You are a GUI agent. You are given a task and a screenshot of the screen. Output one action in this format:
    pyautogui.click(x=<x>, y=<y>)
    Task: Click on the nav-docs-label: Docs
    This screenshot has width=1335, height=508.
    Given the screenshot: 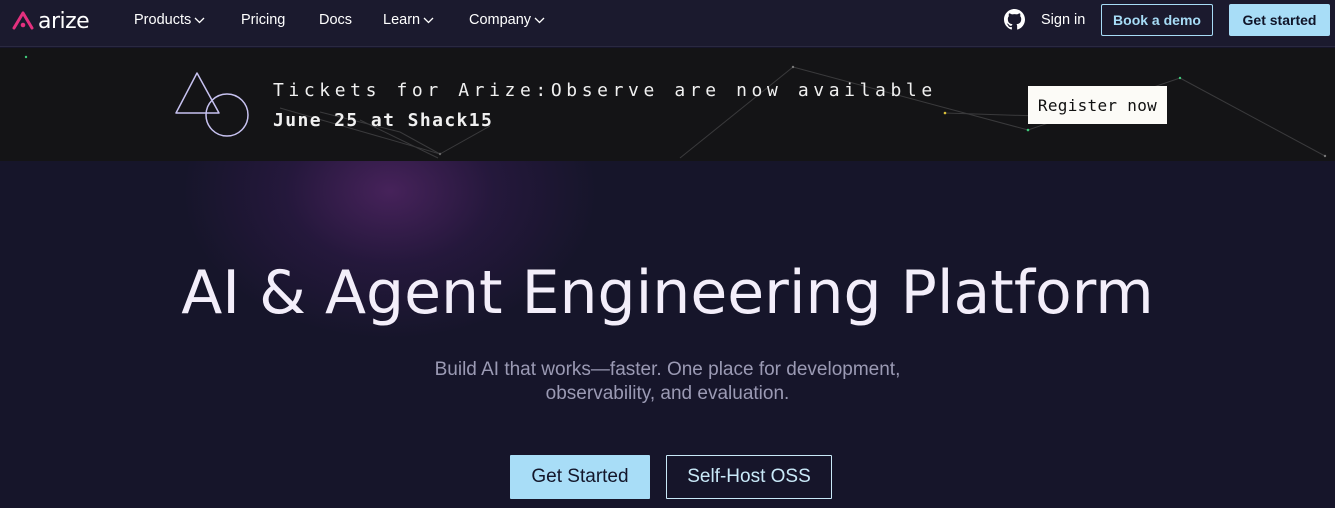 What is the action you would take?
    pyautogui.click(x=336, y=20)
    